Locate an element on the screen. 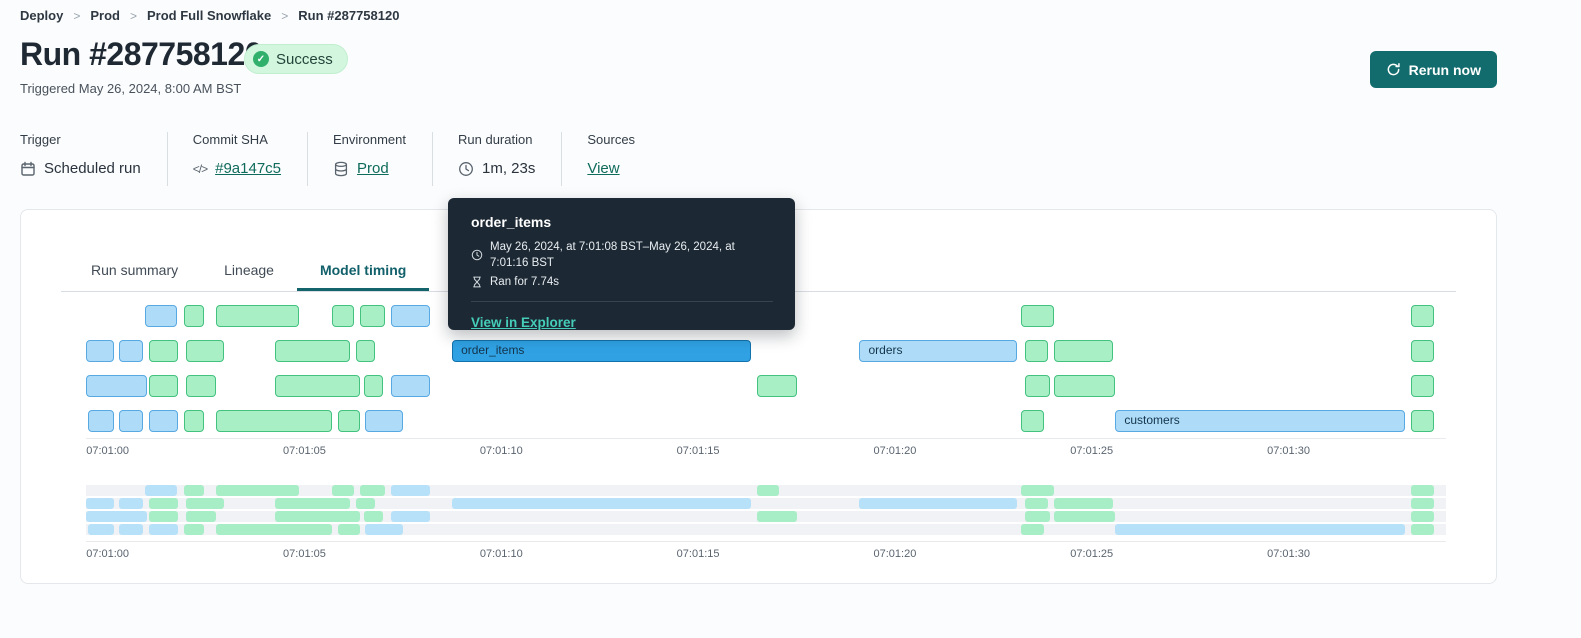  breadcrumb-run: Run #287758120 is located at coordinates (349, 15).